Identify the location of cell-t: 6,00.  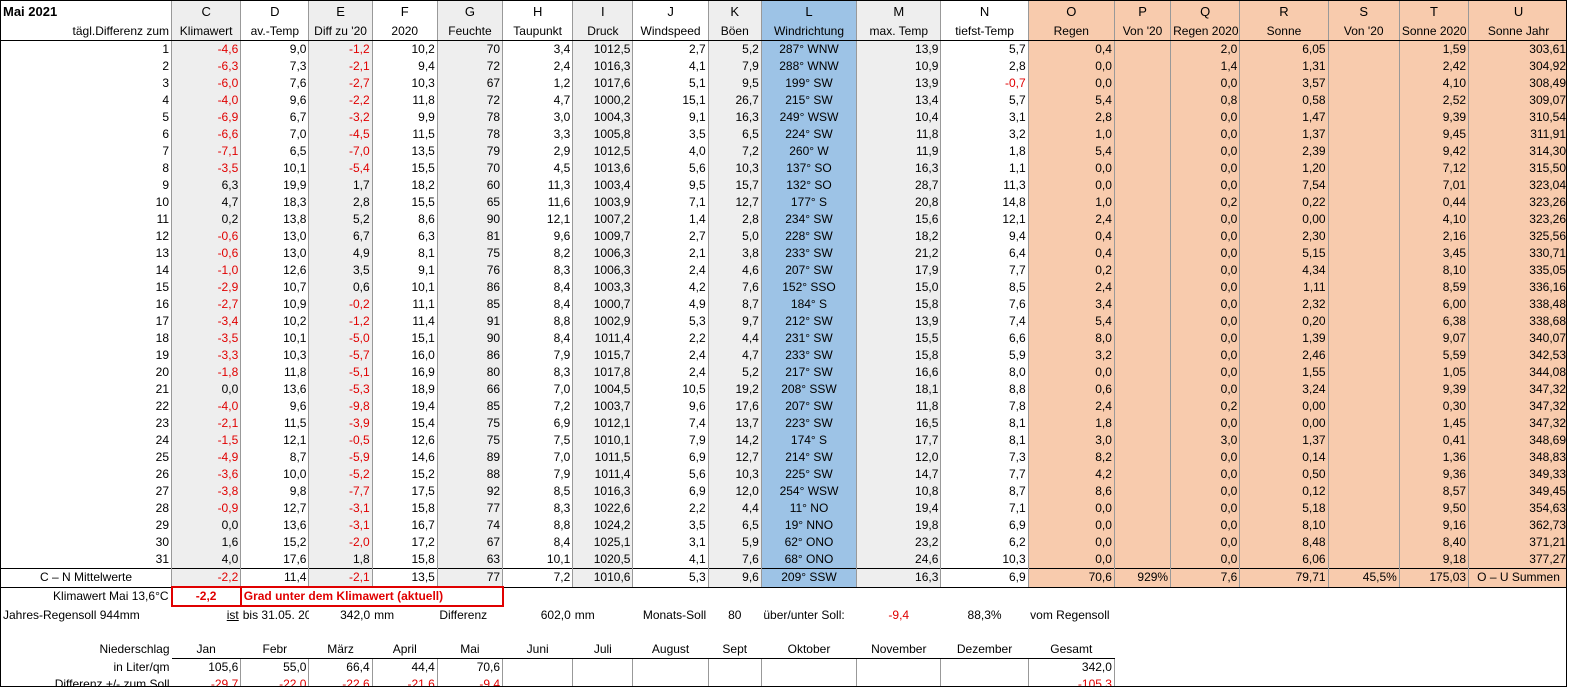
(1433, 304).